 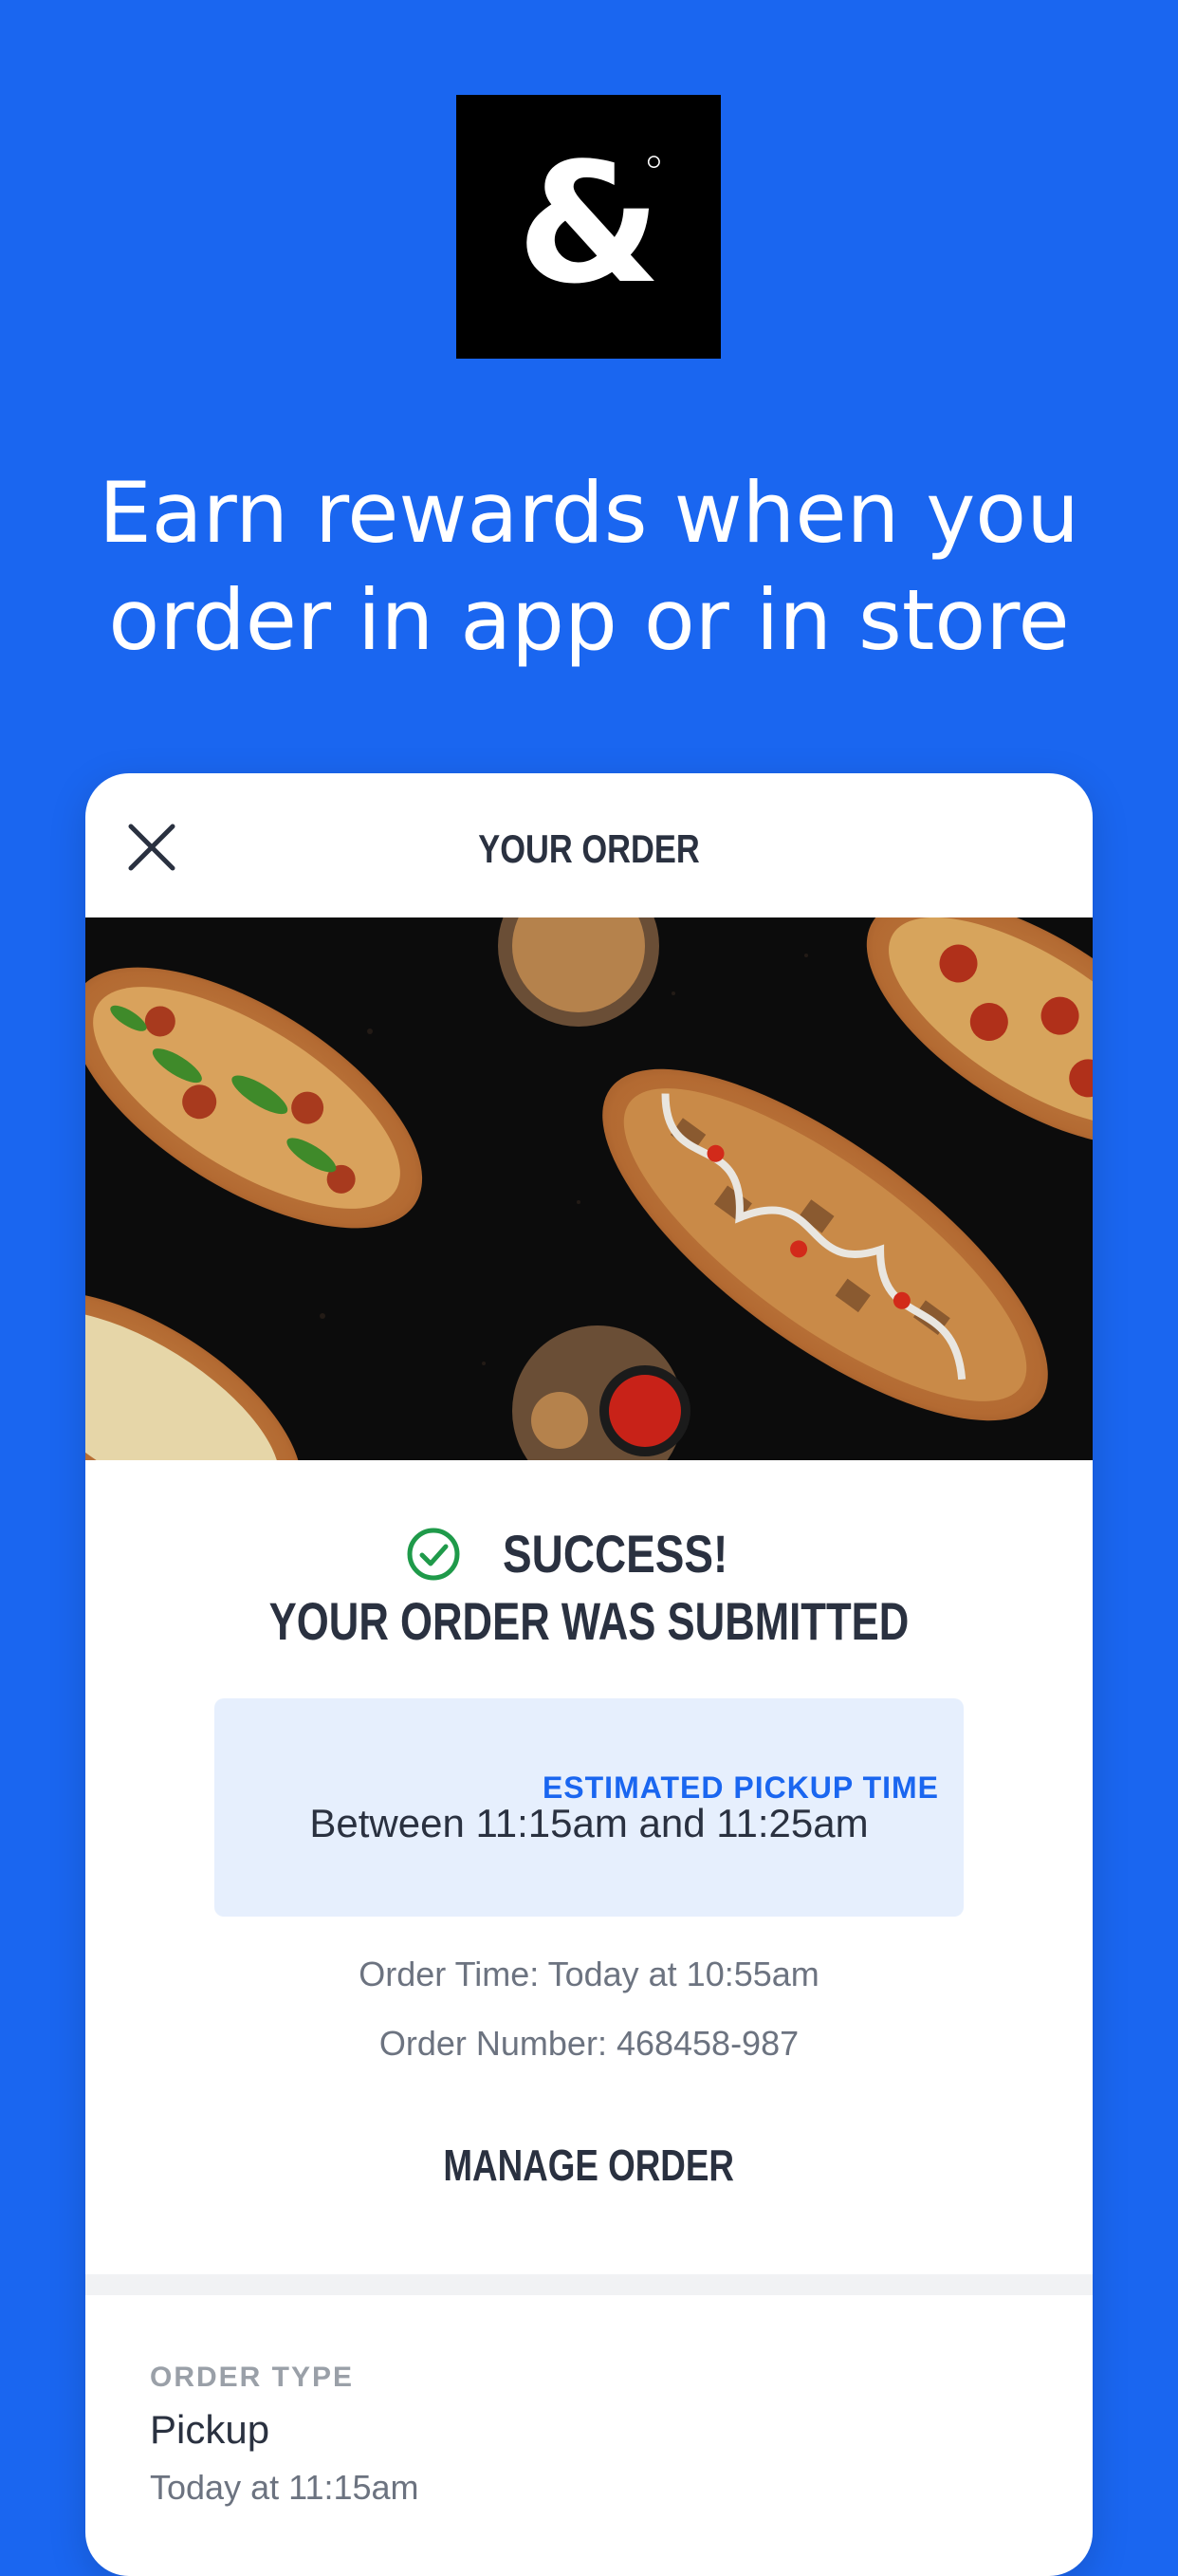 I want to click on order-type-label: ORDER TYPE, so click(x=252, y=2377).